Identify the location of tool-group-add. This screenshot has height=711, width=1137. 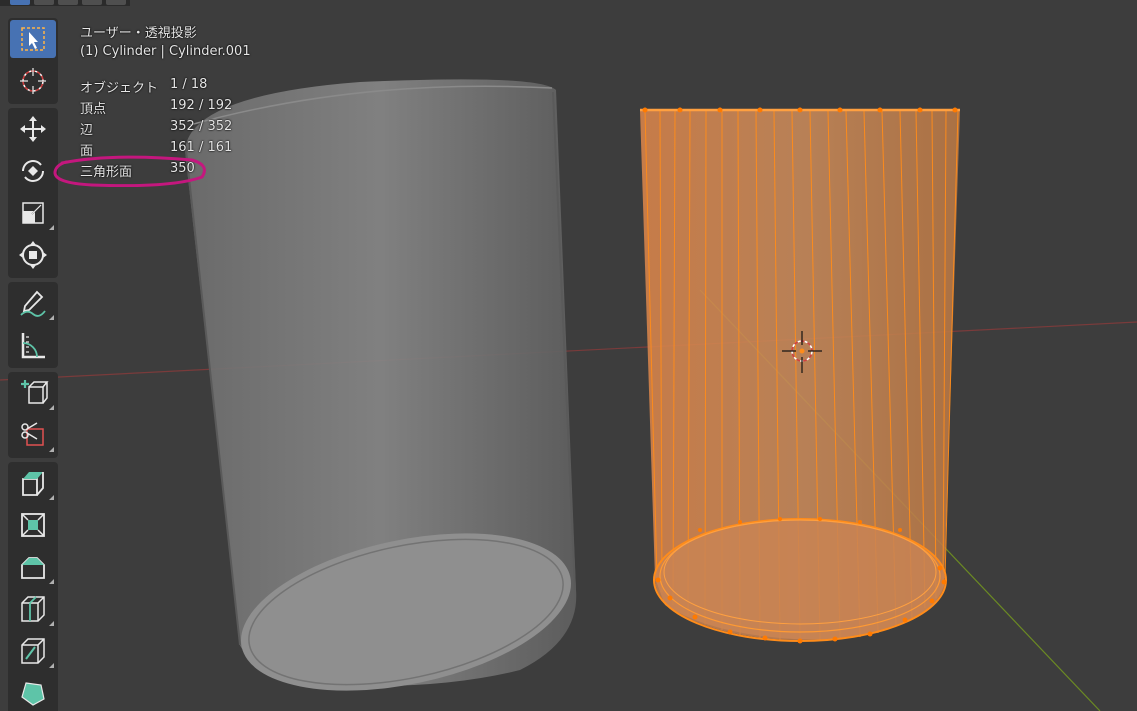
(33, 415).